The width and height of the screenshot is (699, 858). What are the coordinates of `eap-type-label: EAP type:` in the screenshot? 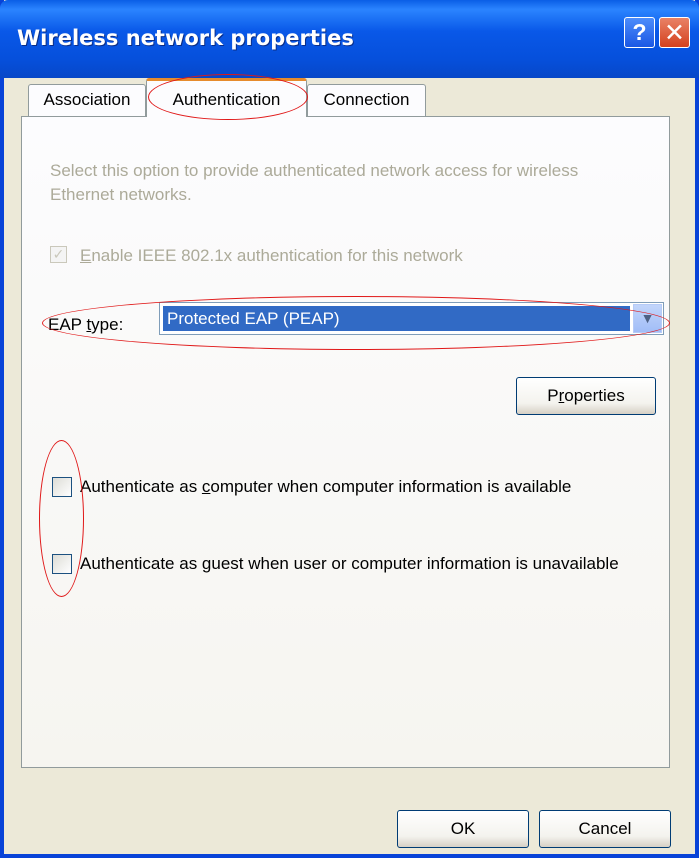 It's located at (86, 324).